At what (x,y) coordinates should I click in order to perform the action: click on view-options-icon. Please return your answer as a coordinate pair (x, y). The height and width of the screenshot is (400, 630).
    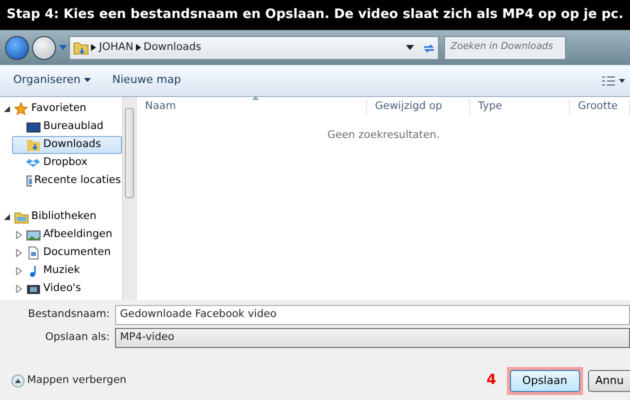
    Looking at the image, I should click on (612, 80).